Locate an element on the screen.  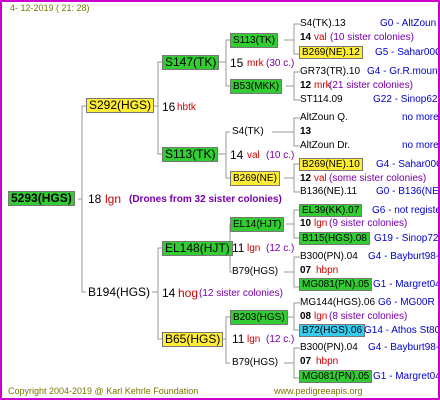
root-colony-id: 5293(HGS) is located at coordinates (41, 198).